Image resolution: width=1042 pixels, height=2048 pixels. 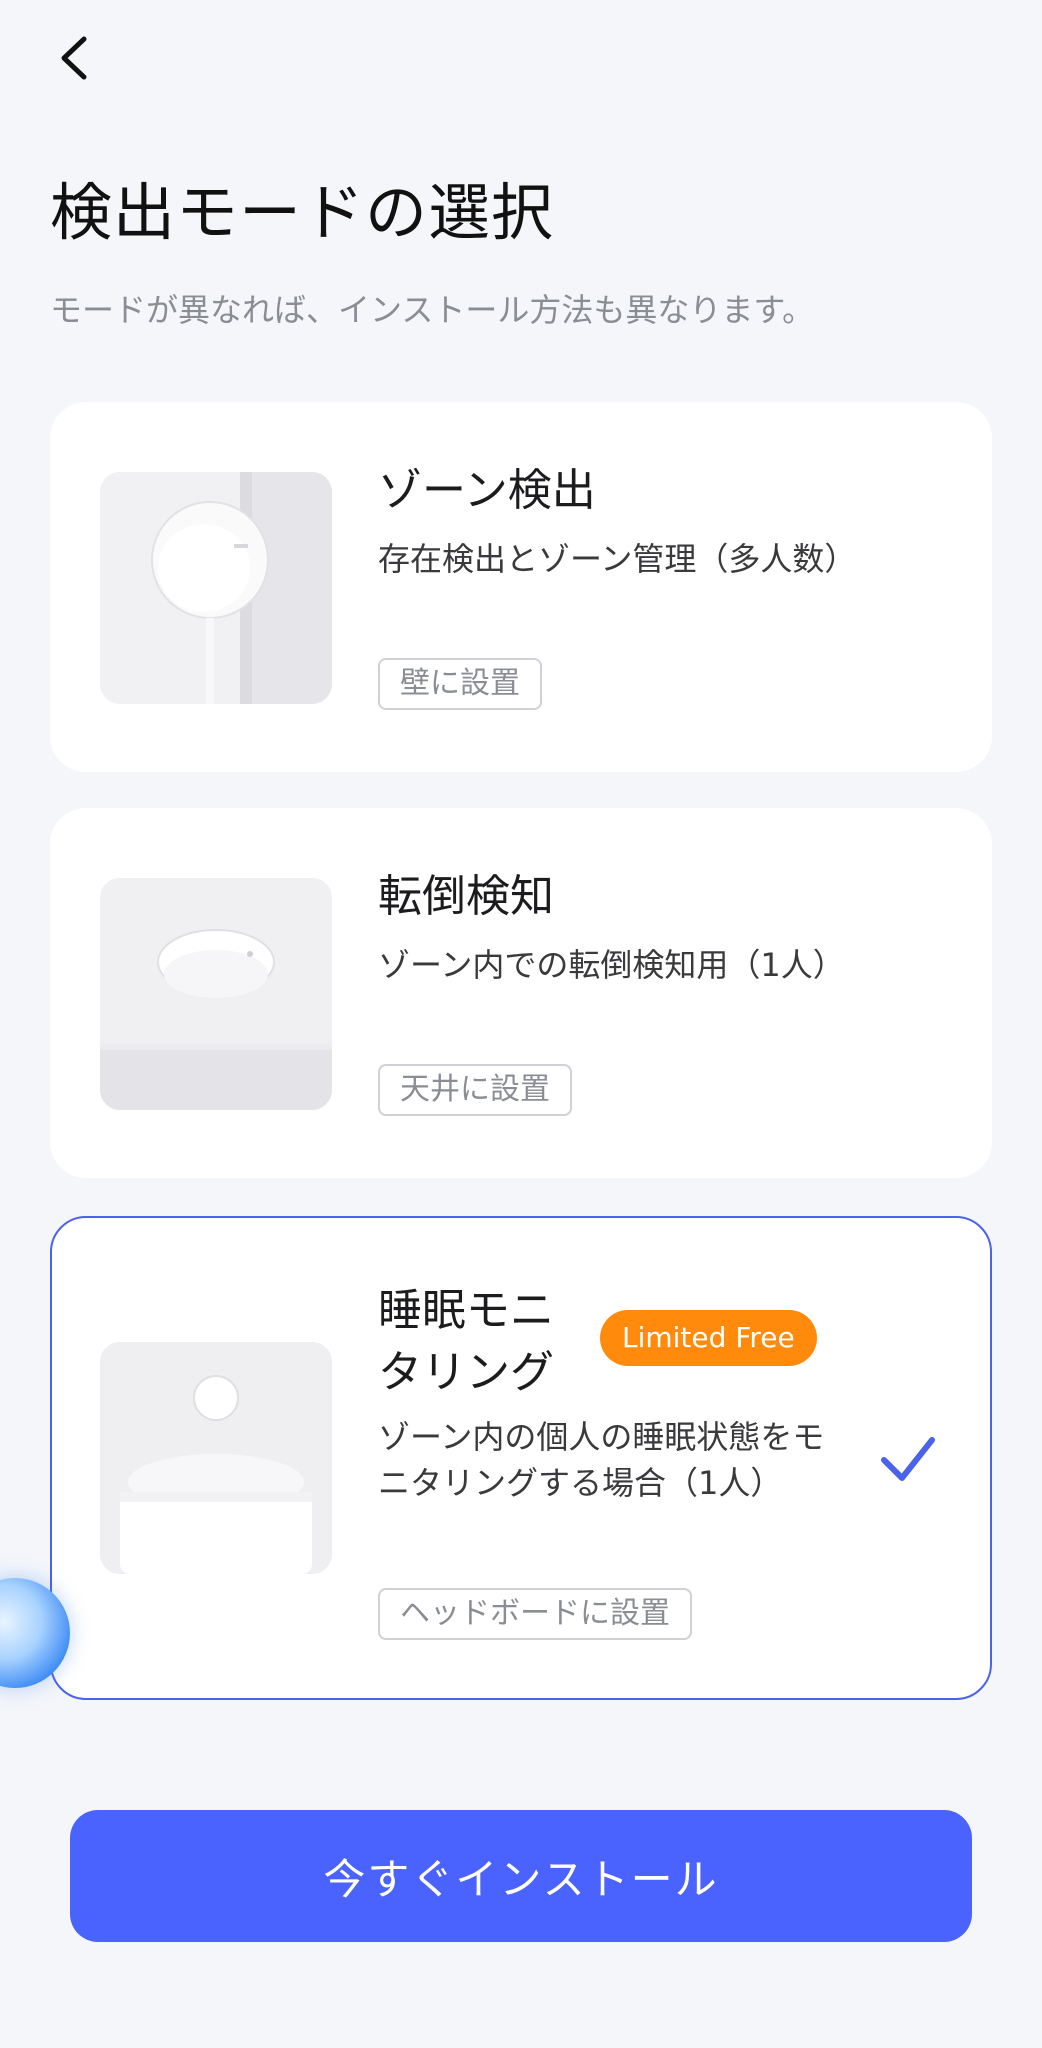 What do you see at coordinates (617, 559) in the screenshot?
I see `mode-description: 存在検出とゾーン管理（多人数）` at bounding box center [617, 559].